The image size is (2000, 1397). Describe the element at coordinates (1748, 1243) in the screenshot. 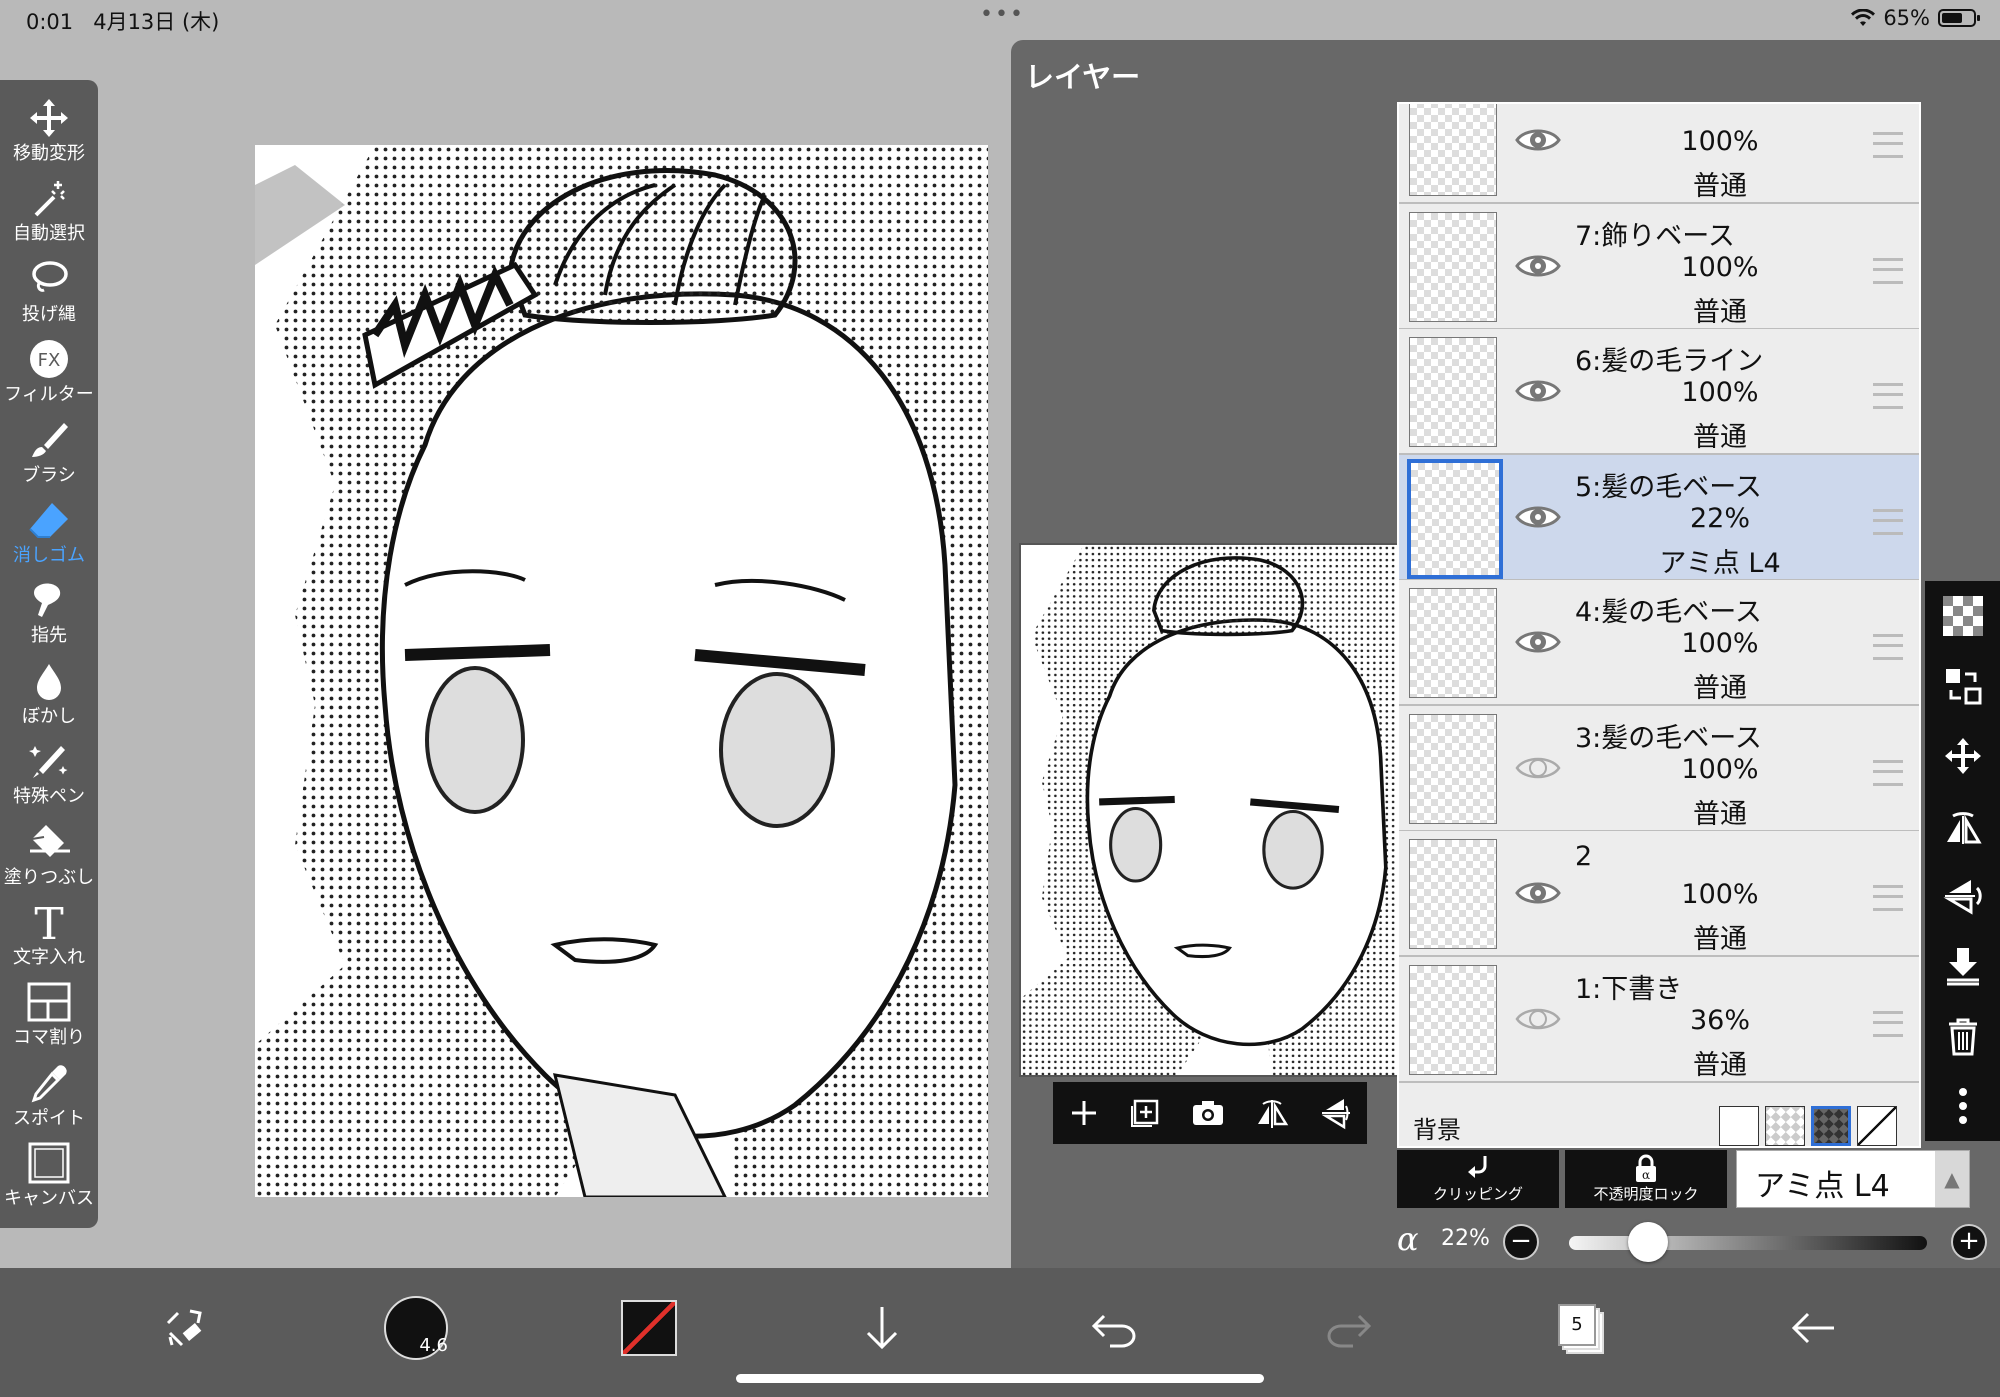

I see `opacity-slider-track` at that location.